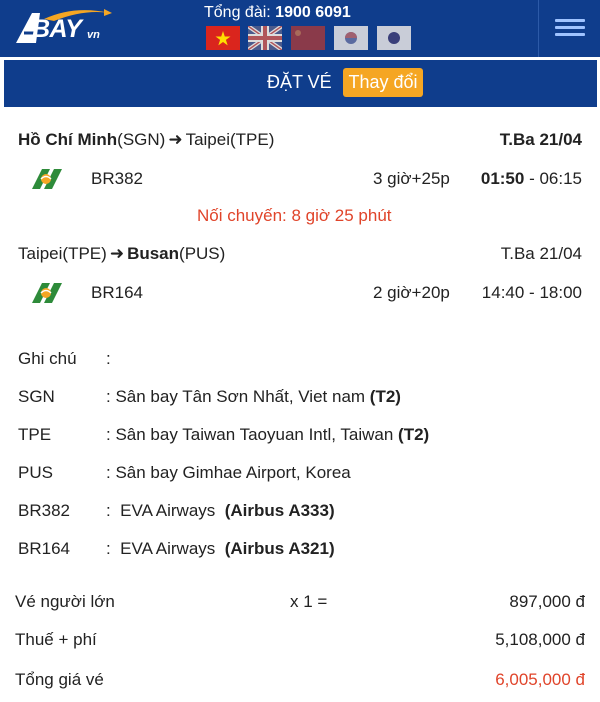 Image resolution: width=600 pixels, height=702 pixels. Describe the element at coordinates (308, 38) in the screenshot. I see `china-flag-icon` at that location.